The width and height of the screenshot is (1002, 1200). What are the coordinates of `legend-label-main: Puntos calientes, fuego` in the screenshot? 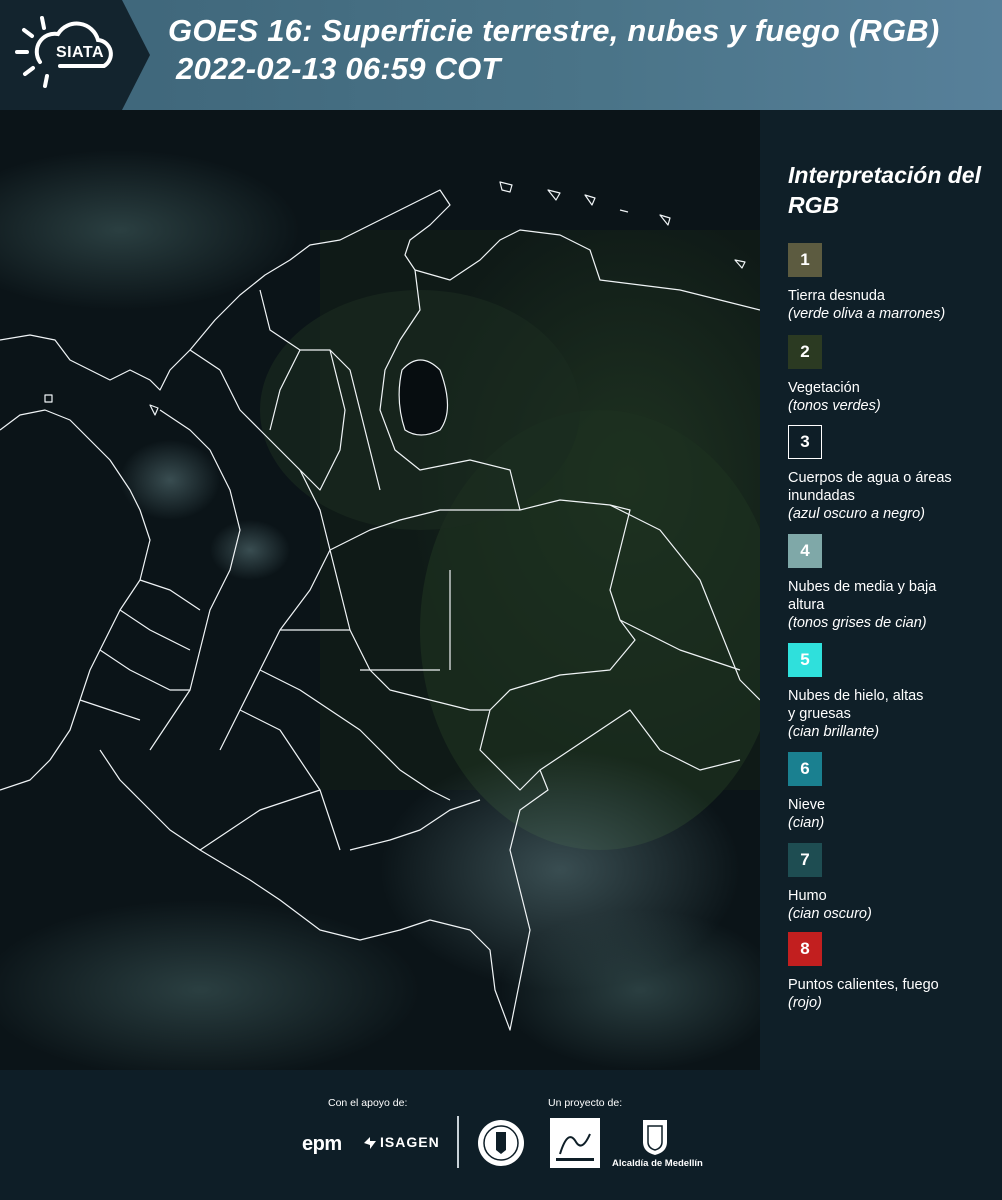 It's located at (863, 985).